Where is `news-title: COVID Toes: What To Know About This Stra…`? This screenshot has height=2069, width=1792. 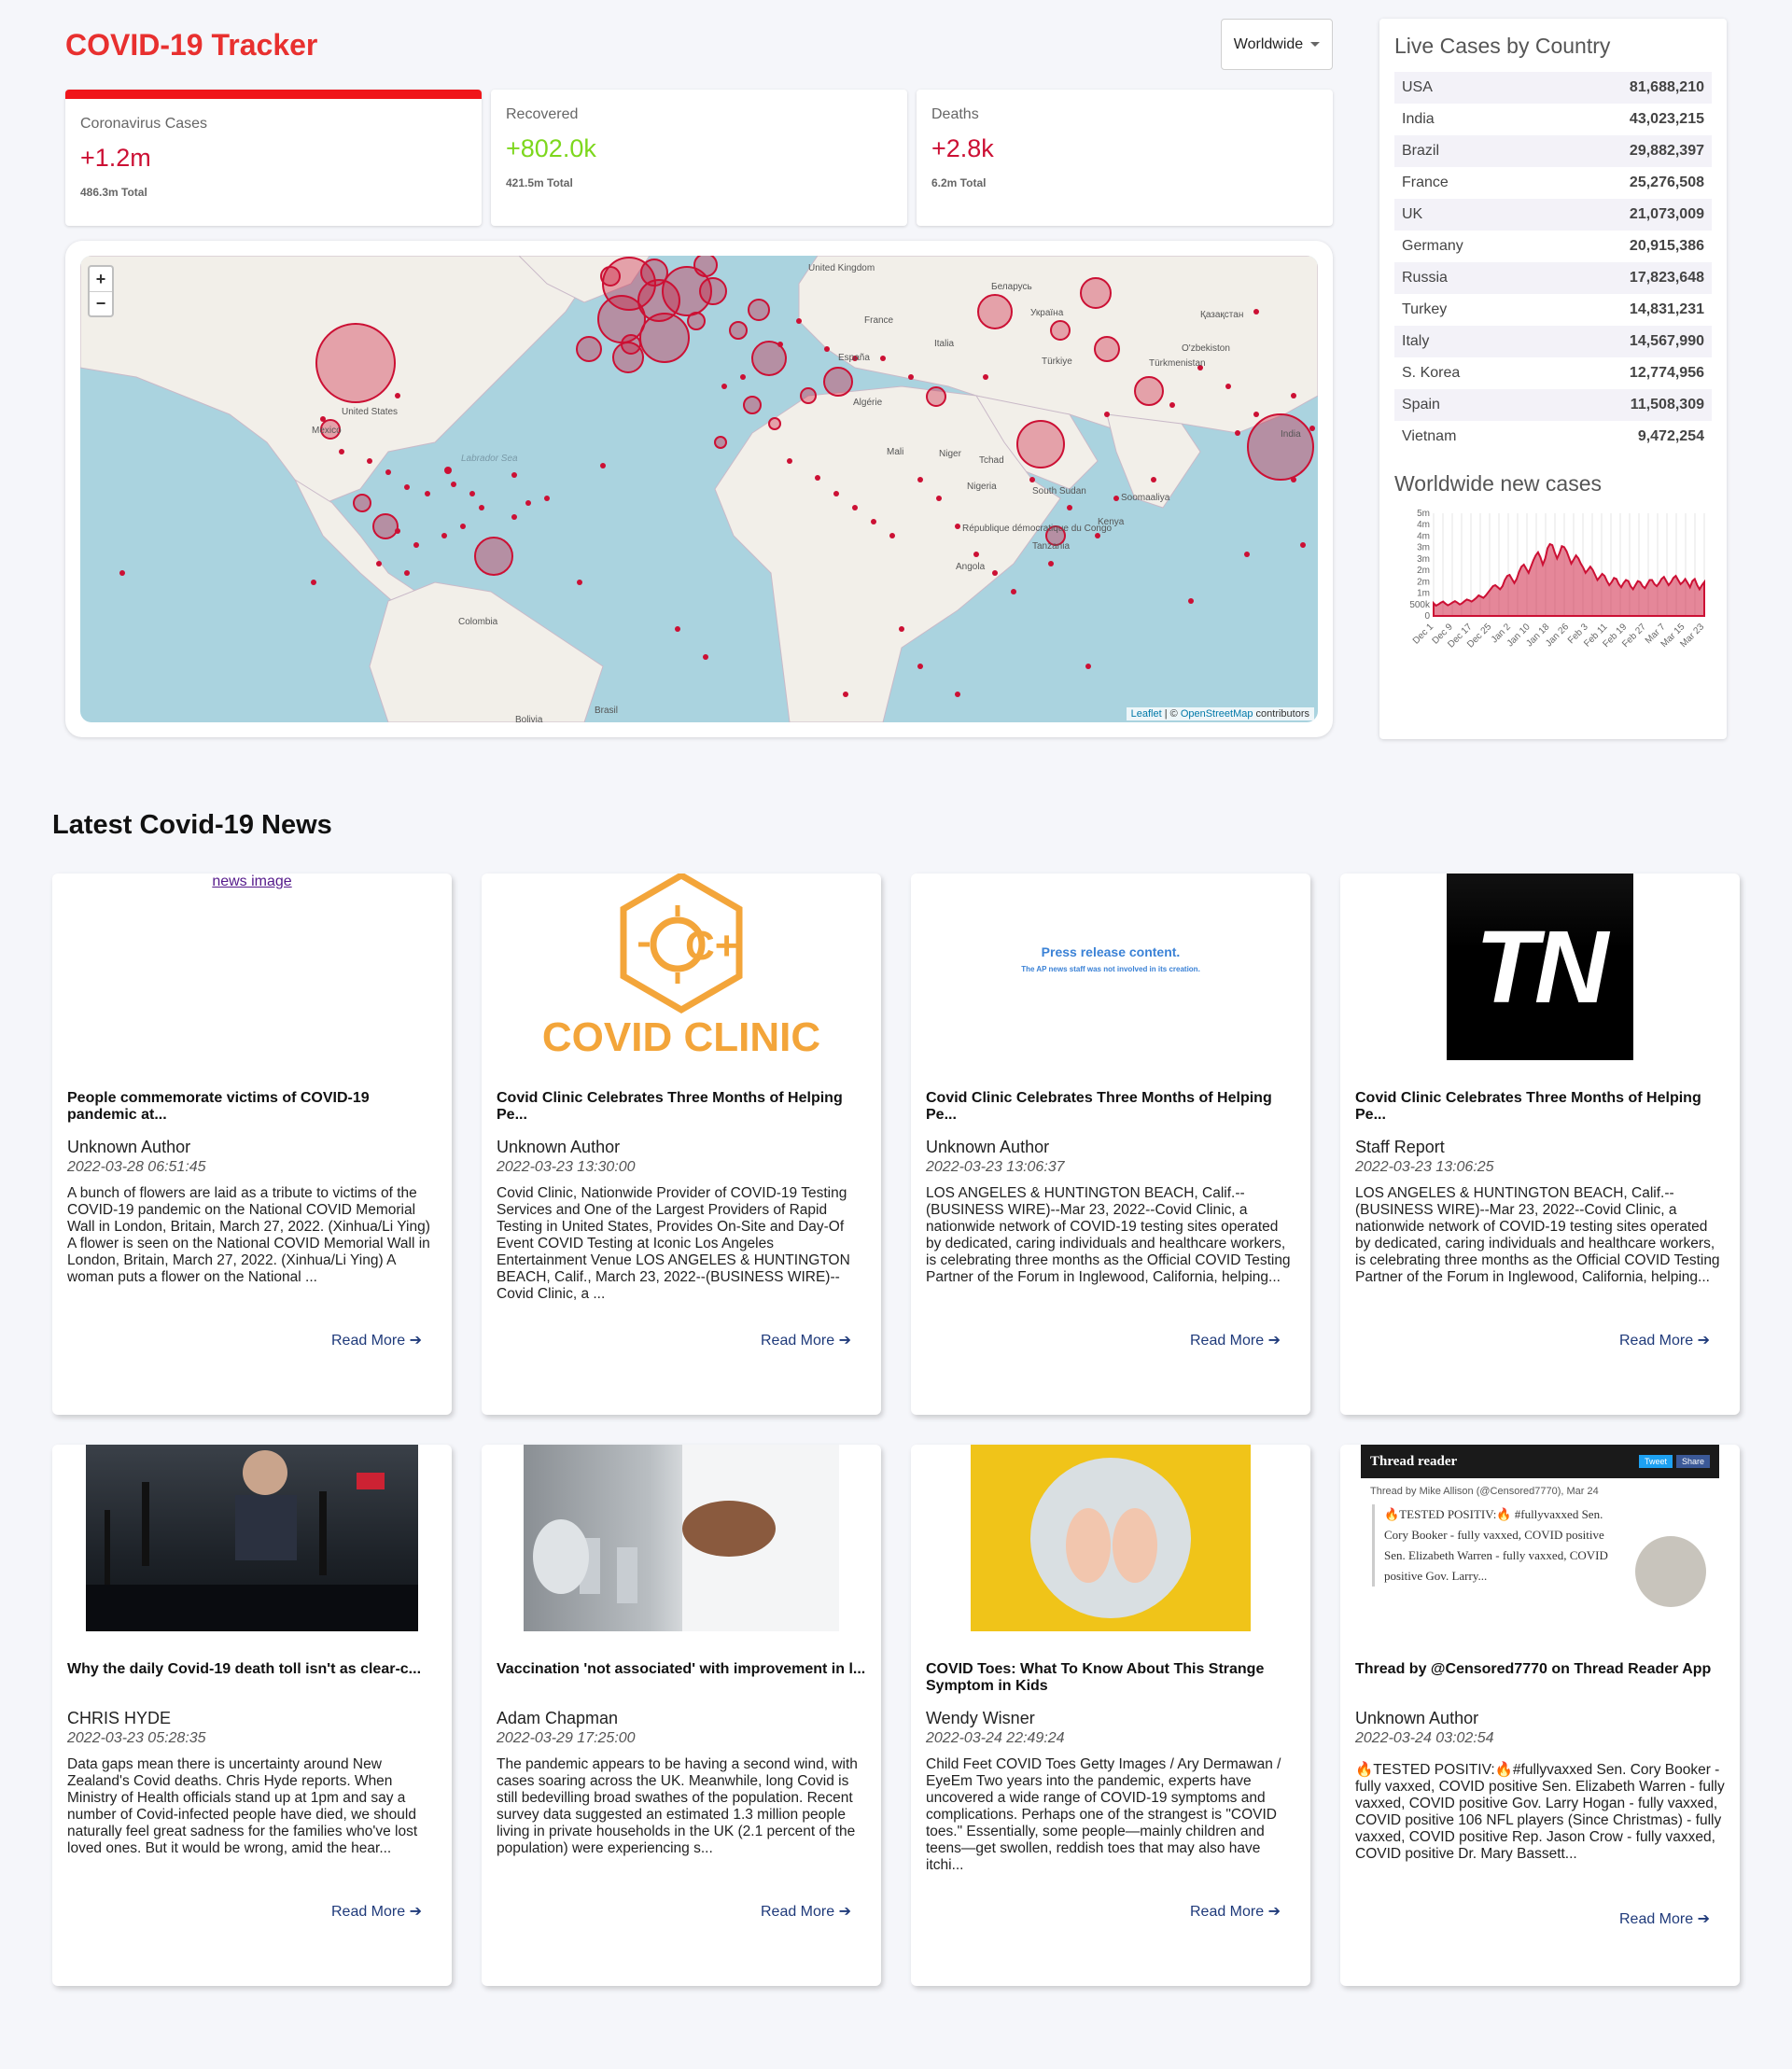
news-title: COVID Toes: What To Know About This Stra… is located at coordinates (1095, 1677).